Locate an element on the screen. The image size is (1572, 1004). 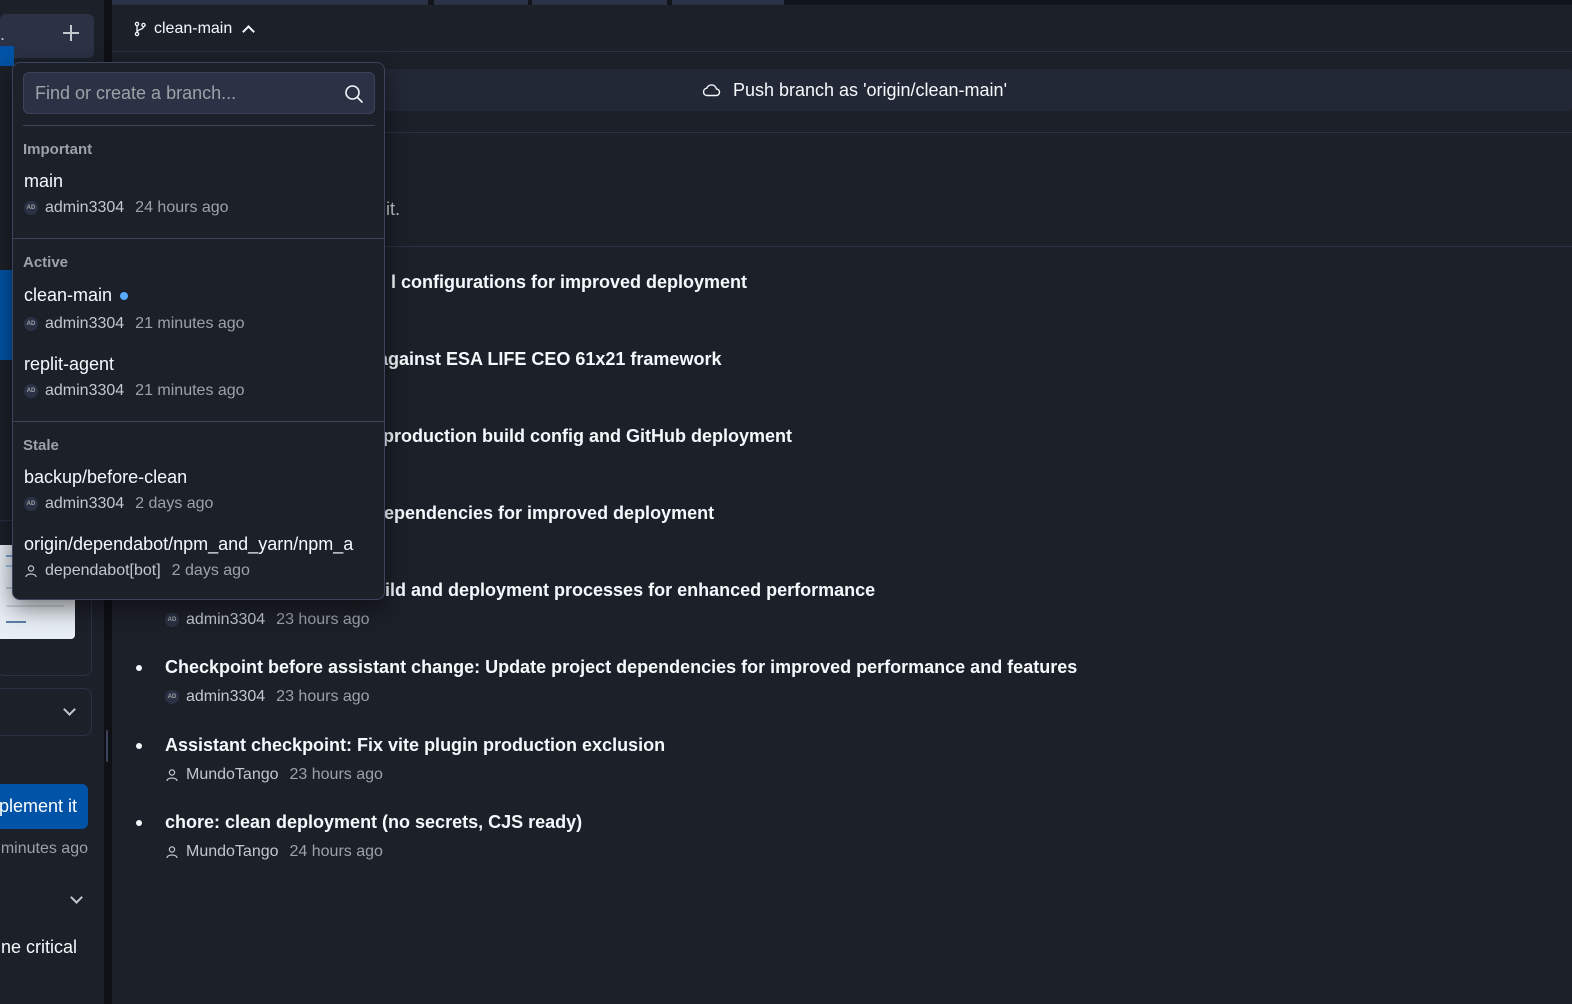
commit-meta: MundoTango 23 hours ago is located at coordinates (274, 775).